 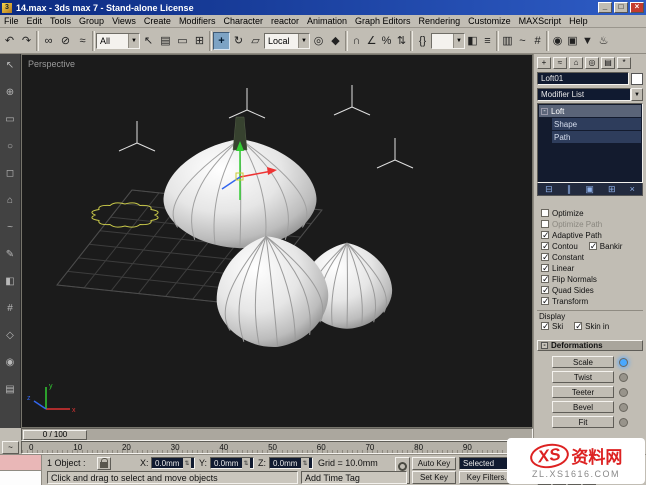 I want to click on modifier-stack: - Loft Shape Path, so click(x=590, y=143).